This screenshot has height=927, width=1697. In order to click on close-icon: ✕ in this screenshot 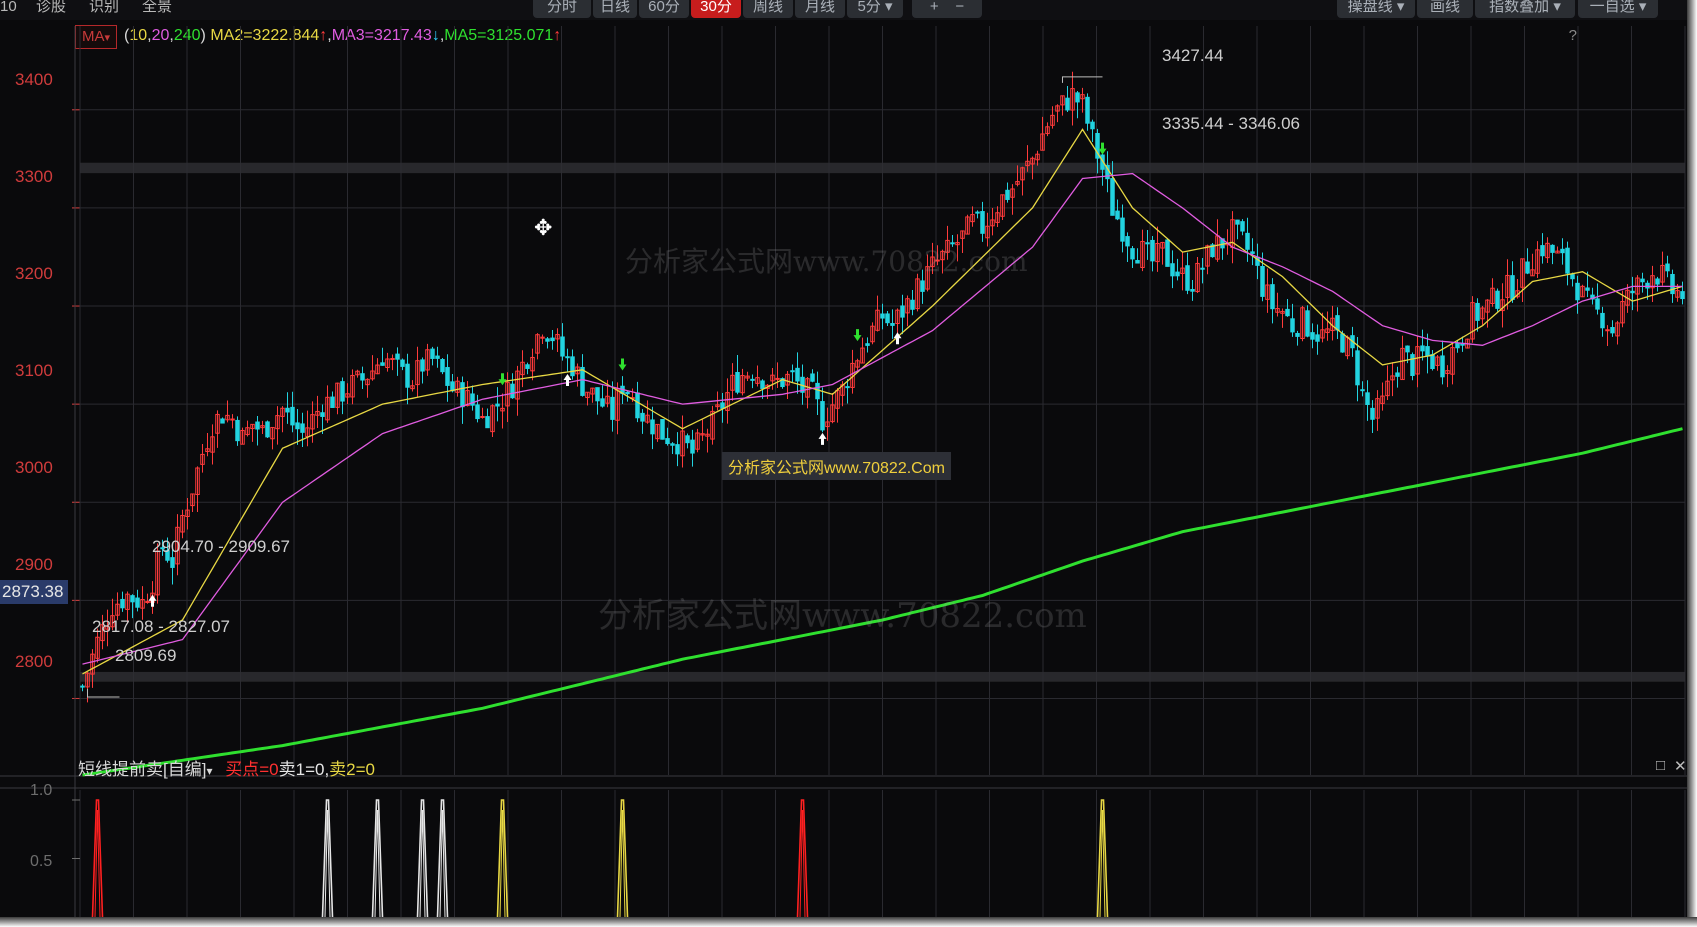, I will do `click(1680, 766)`.